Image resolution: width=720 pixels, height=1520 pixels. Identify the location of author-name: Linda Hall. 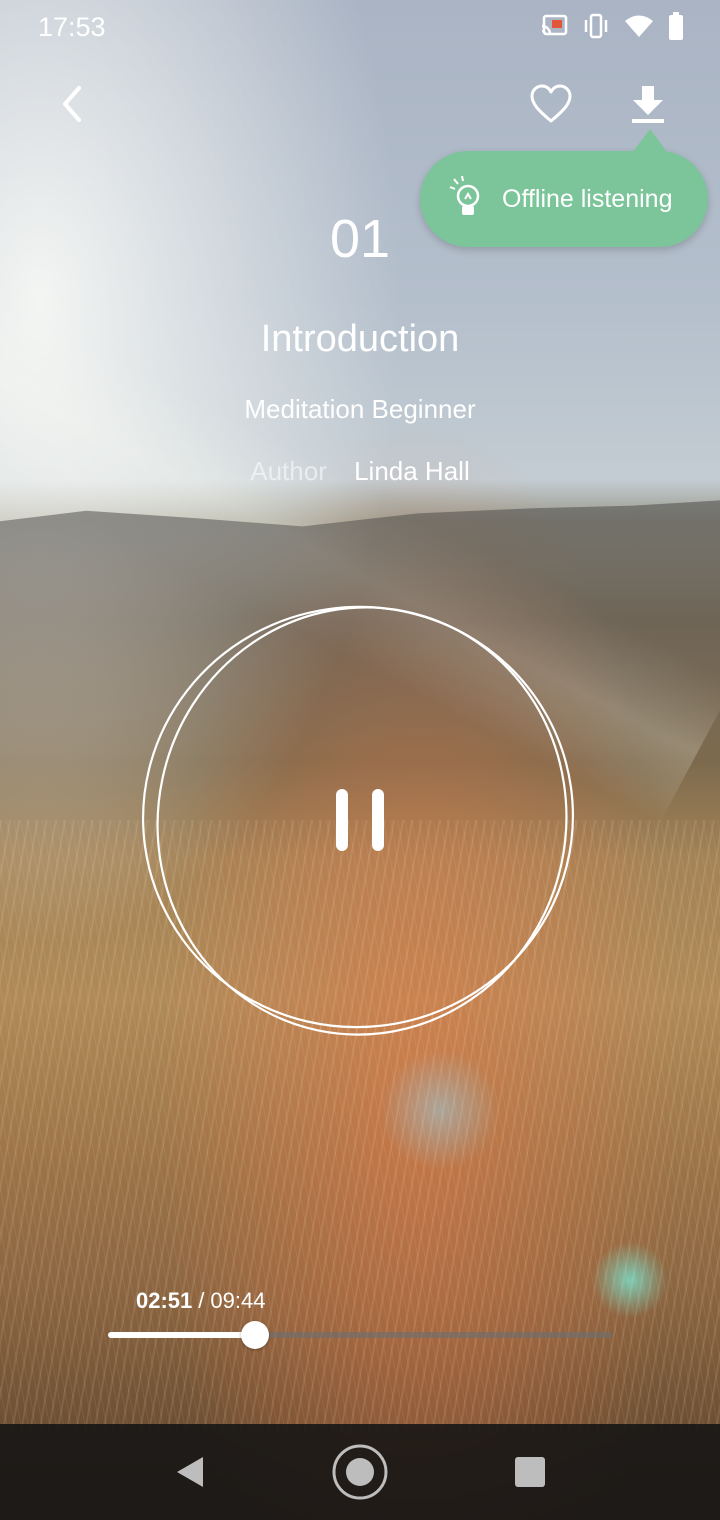
(412, 471).